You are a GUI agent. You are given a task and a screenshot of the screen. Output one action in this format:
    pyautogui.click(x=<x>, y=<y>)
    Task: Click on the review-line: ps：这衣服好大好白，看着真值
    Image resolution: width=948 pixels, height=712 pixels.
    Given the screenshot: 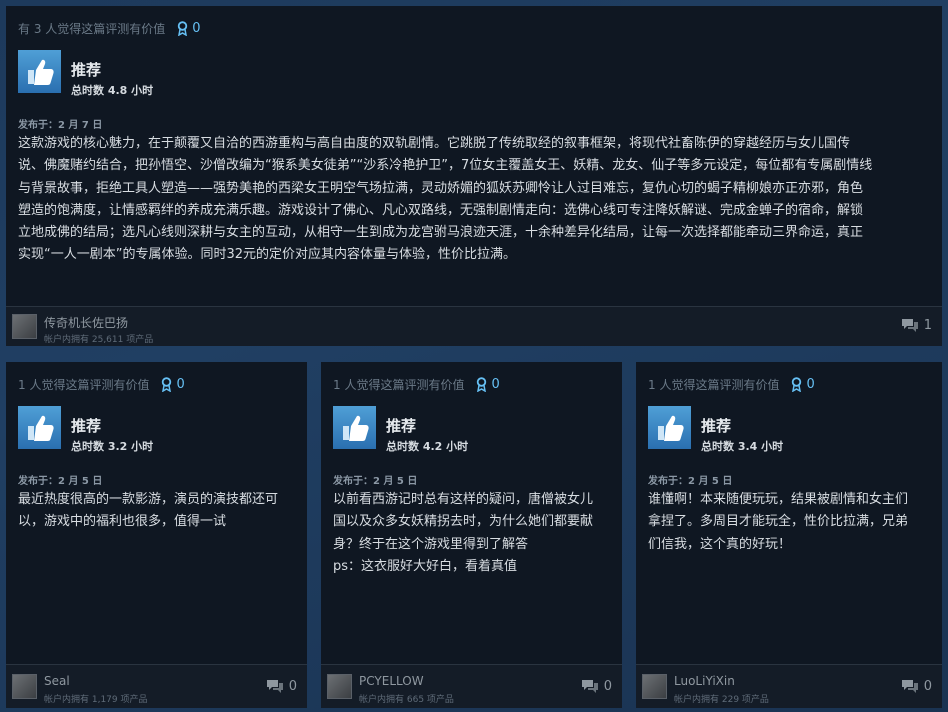 What is the action you would take?
    pyautogui.click(x=425, y=566)
    